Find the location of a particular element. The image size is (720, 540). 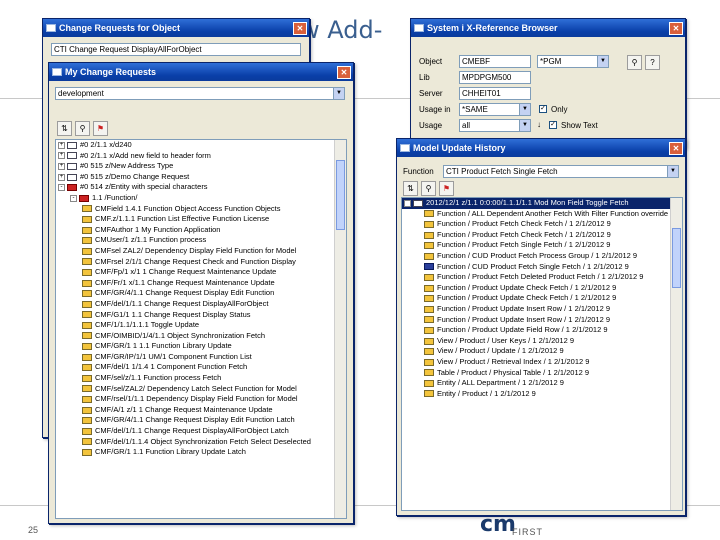

title-bar: My Change Requests ✕ is located at coordinates (201, 72).